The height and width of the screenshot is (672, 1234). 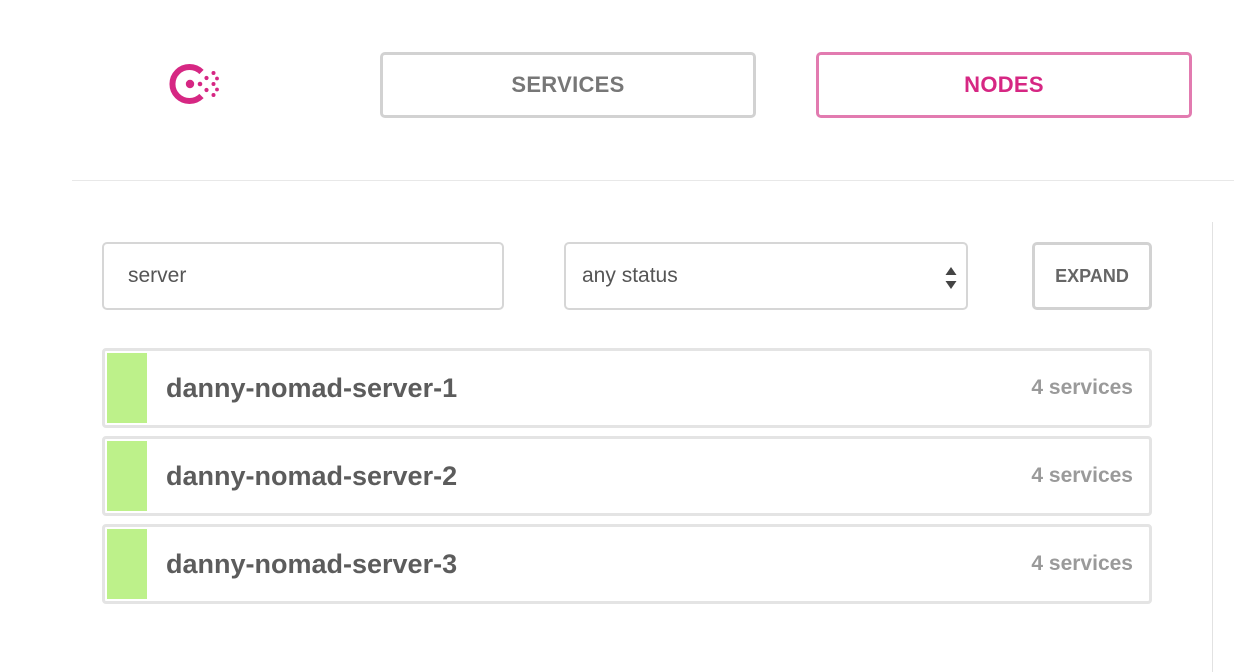 I want to click on nav-nodes-label: NODES, so click(x=1004, y=84).